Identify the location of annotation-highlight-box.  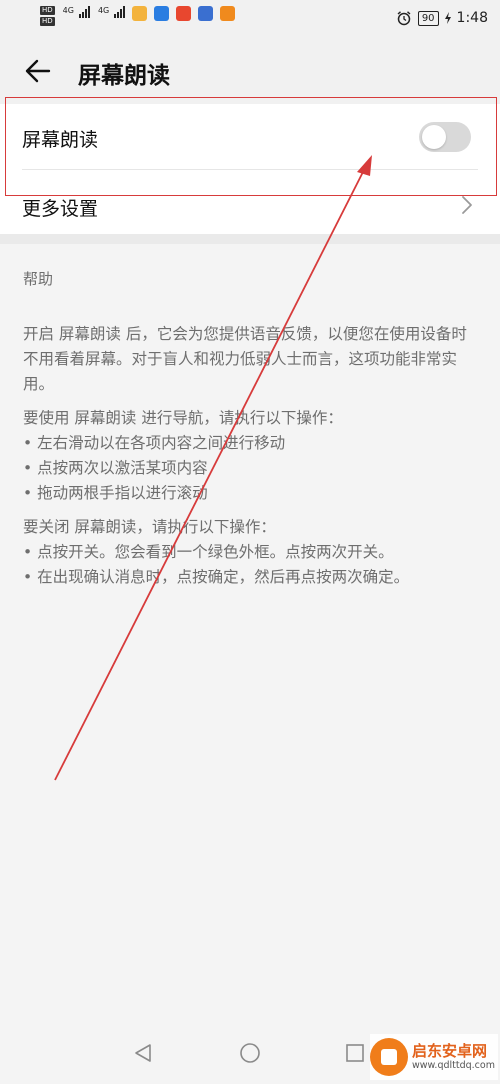
(251, 146).